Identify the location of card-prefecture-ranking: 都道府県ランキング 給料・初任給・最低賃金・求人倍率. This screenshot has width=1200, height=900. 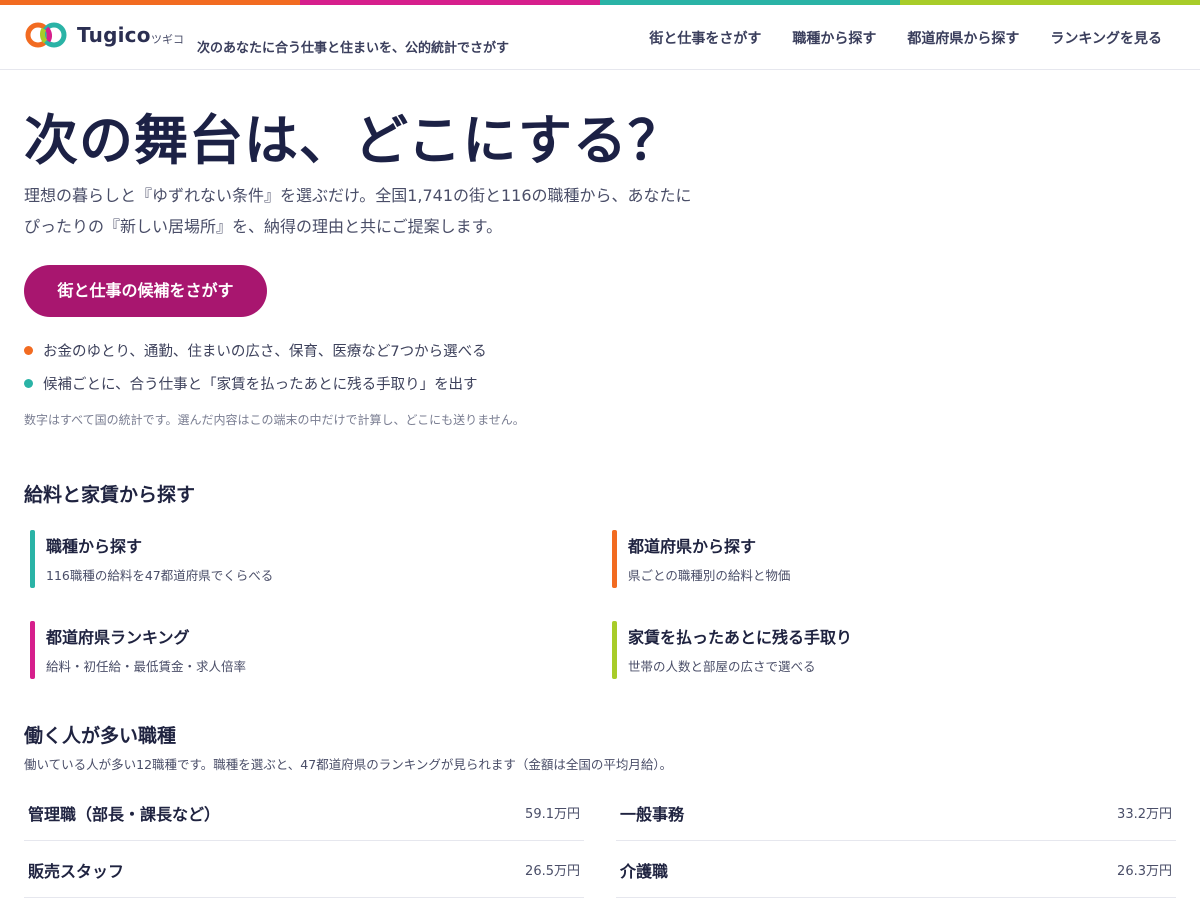
(300, 650).